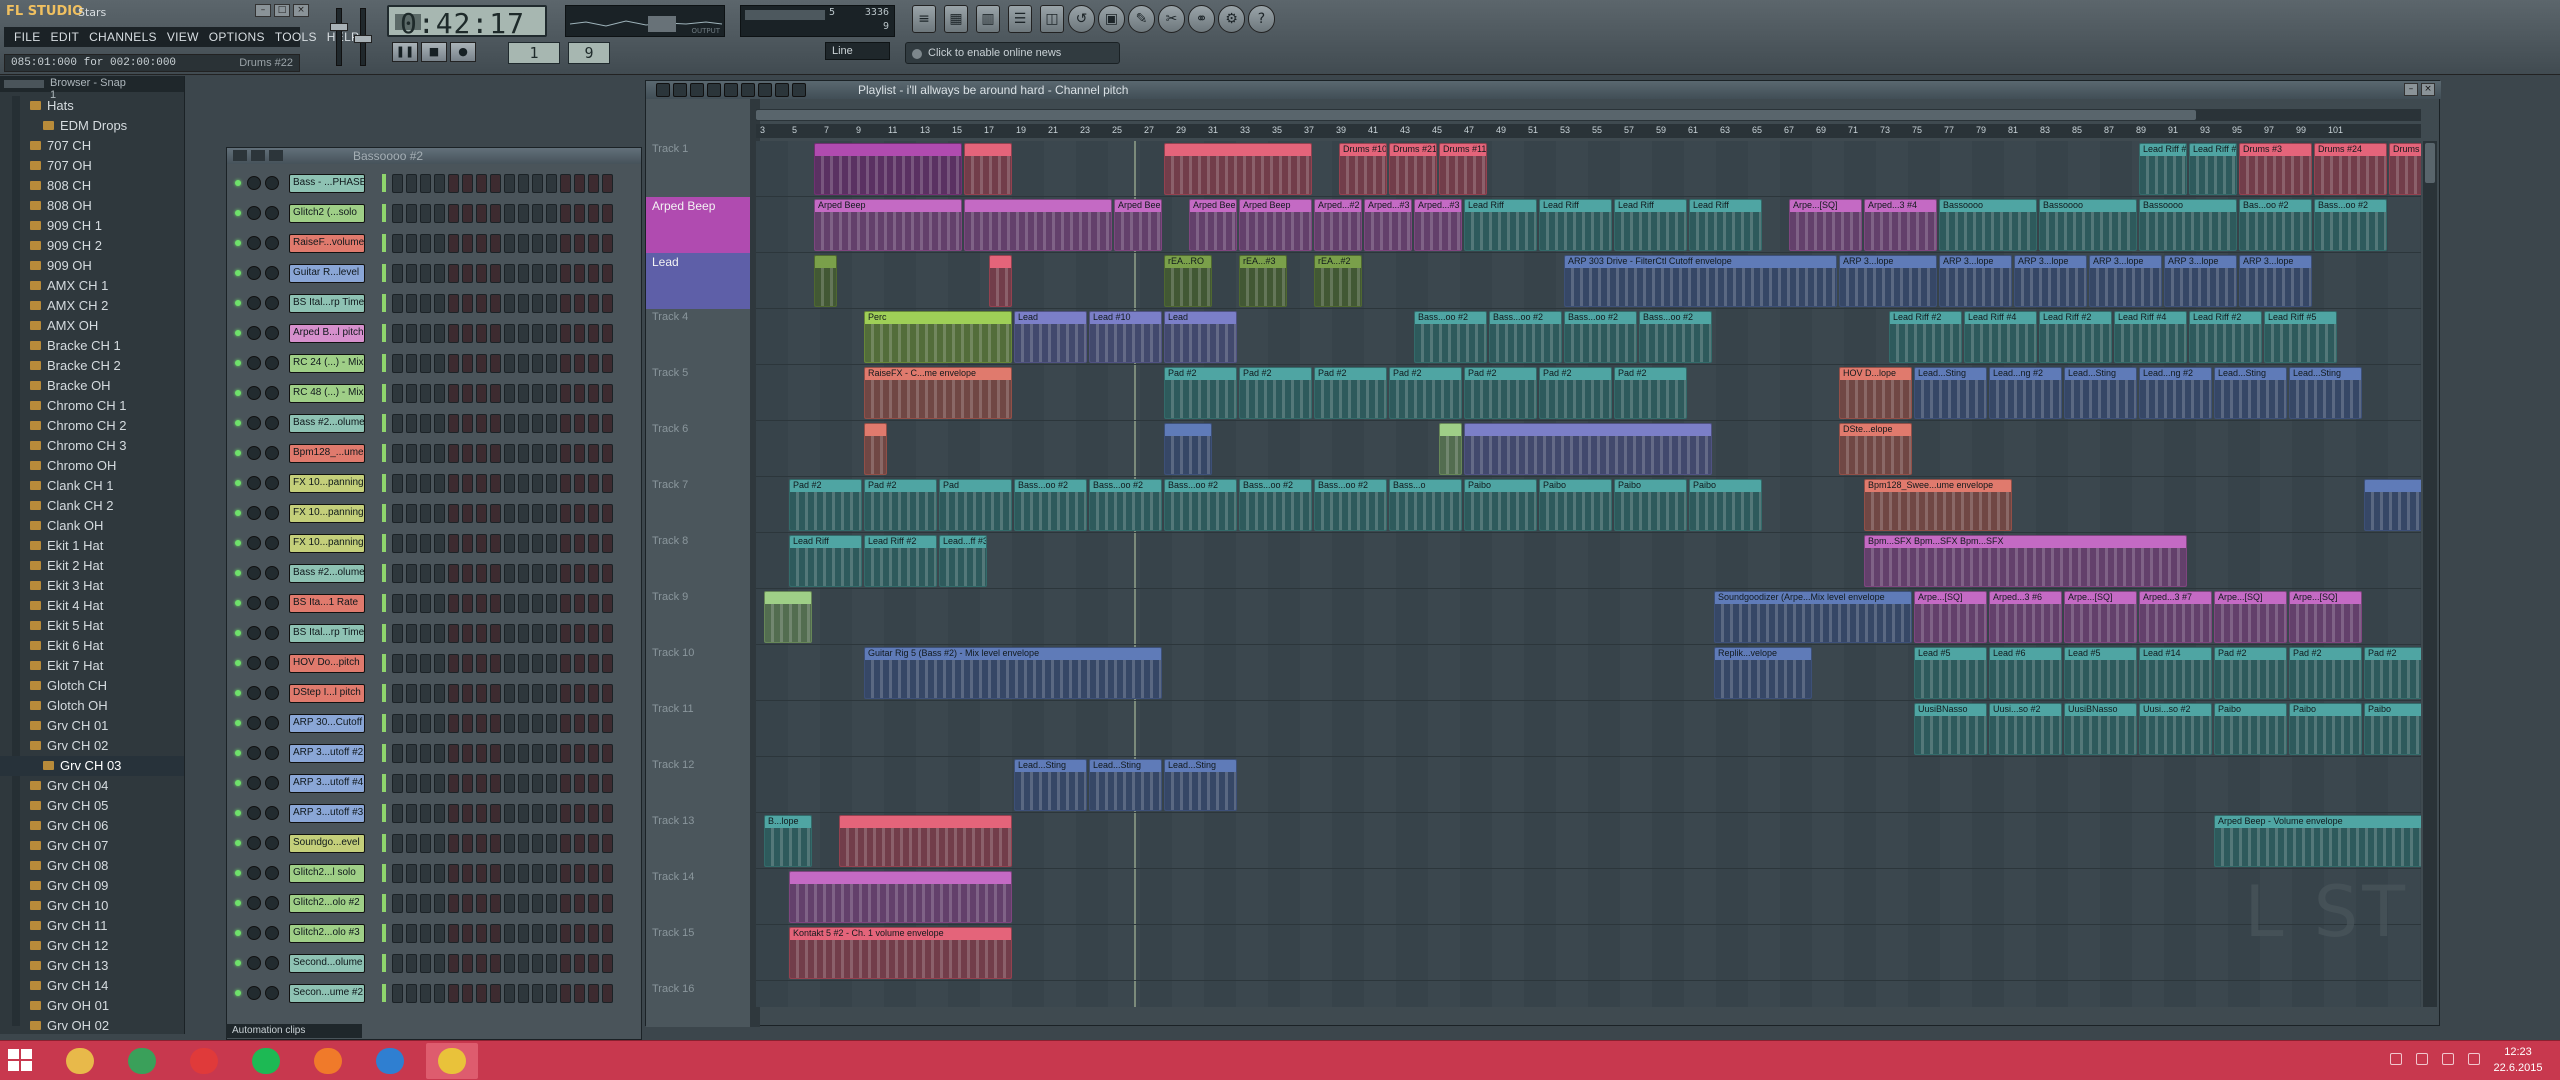  Describe the element at coordinates (2088, 225) in the screenshot. I see `playlist-clip: Bassoooo` at that location.